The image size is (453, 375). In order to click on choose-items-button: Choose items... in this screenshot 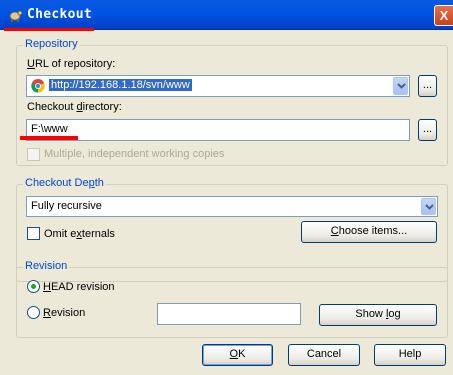, I will do `click(369, 232)`.